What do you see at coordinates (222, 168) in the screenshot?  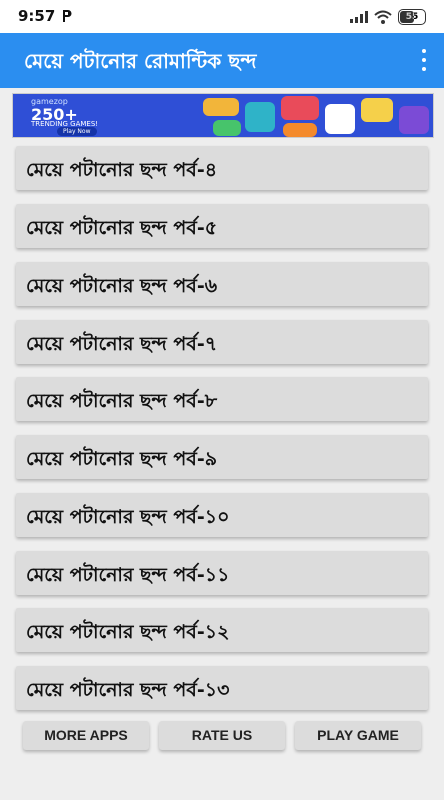 I see `list-item: মেয়ে পটানোর ছন্দ পর্ব-৪` at bounding box center [222, 168].